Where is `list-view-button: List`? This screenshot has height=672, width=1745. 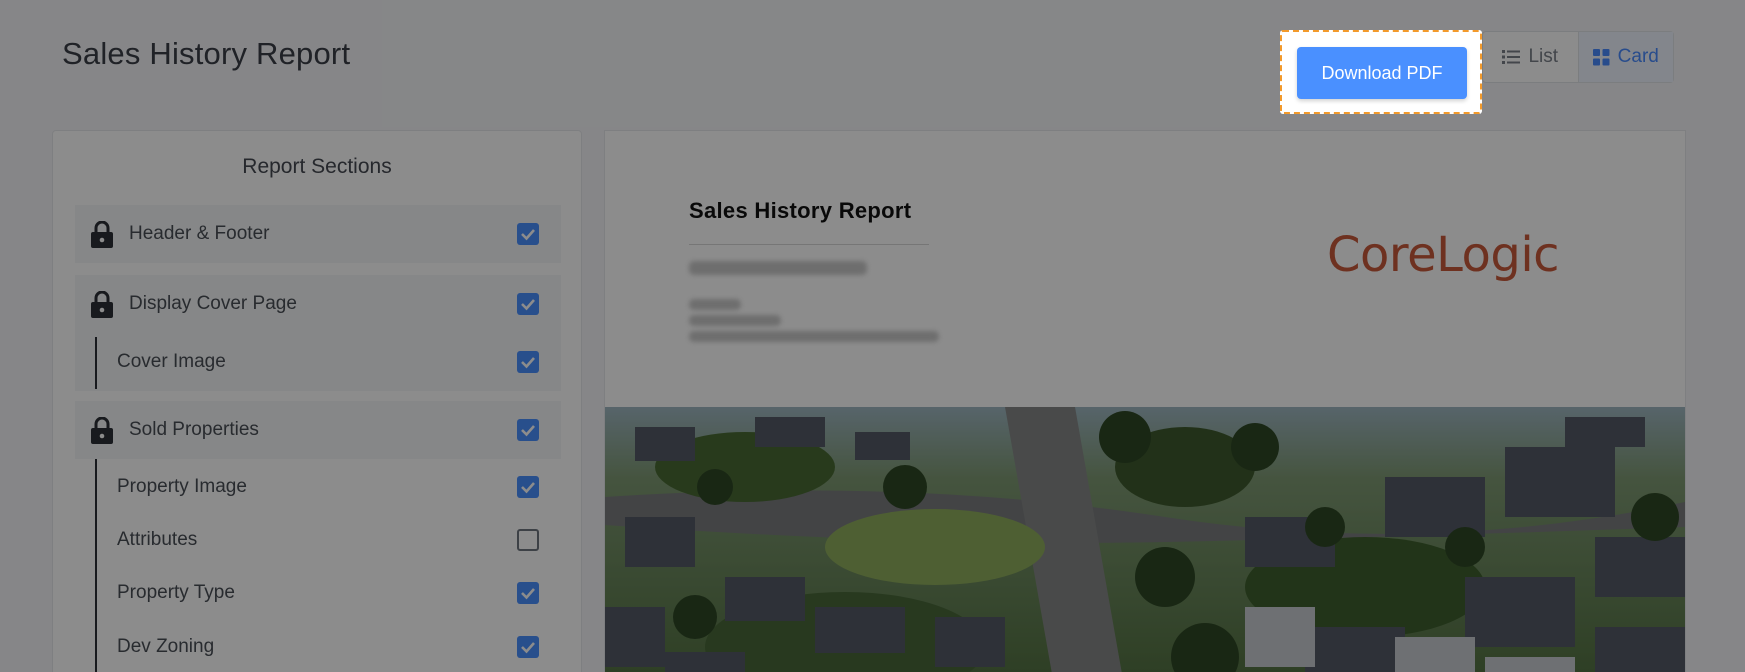 list-view-button: List is located at coordinates (1530, 57).